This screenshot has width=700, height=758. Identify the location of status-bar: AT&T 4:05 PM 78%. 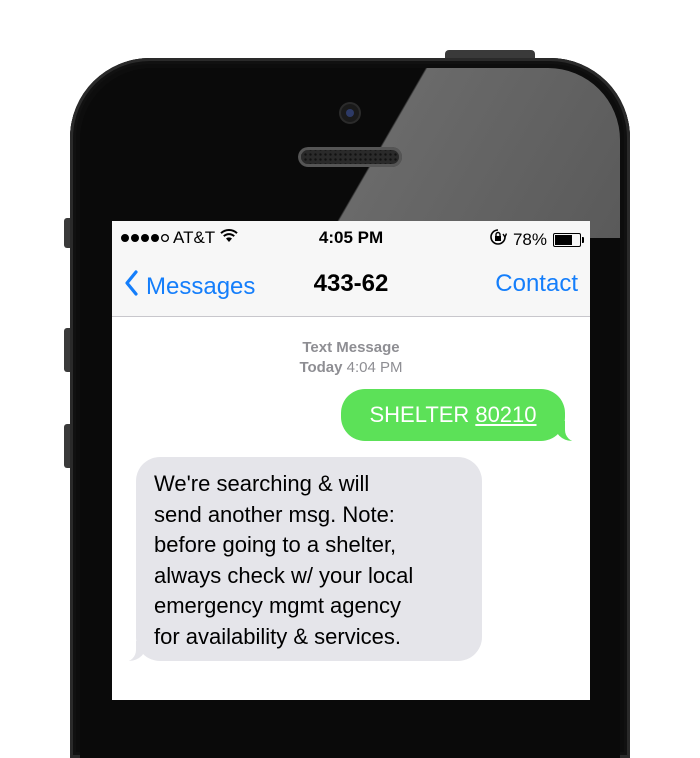
(351, 237).